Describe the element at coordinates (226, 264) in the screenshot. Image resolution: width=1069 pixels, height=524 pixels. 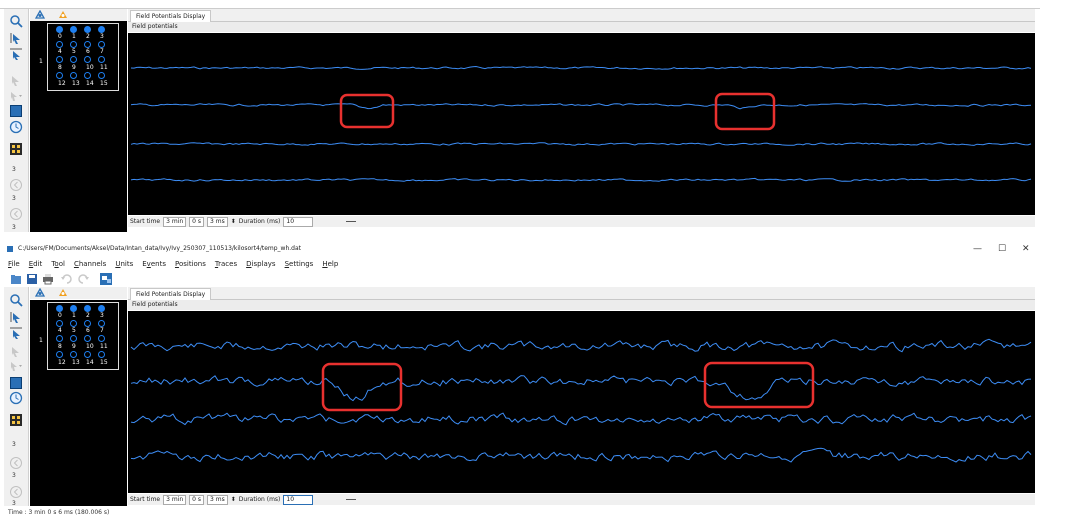
I see `menu-item-traces: Traces` at that location.